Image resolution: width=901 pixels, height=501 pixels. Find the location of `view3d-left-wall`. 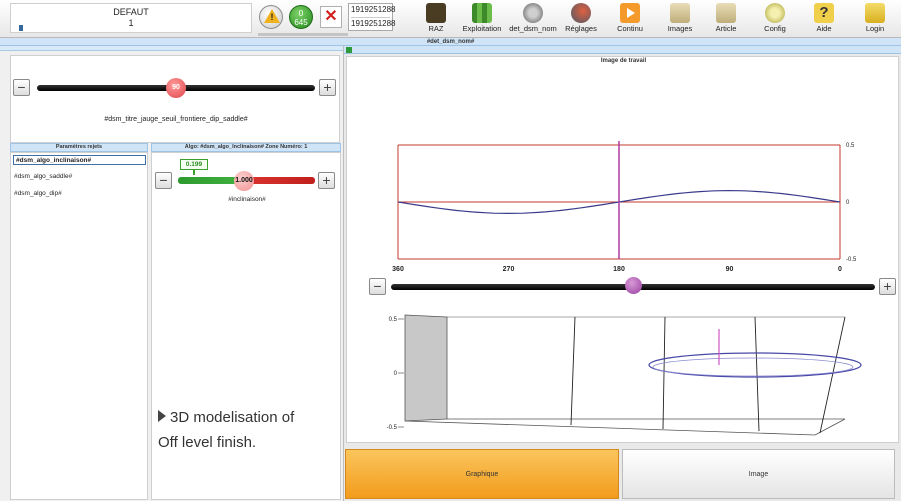

view3d-left-wall is located at coordinates (426, 368).